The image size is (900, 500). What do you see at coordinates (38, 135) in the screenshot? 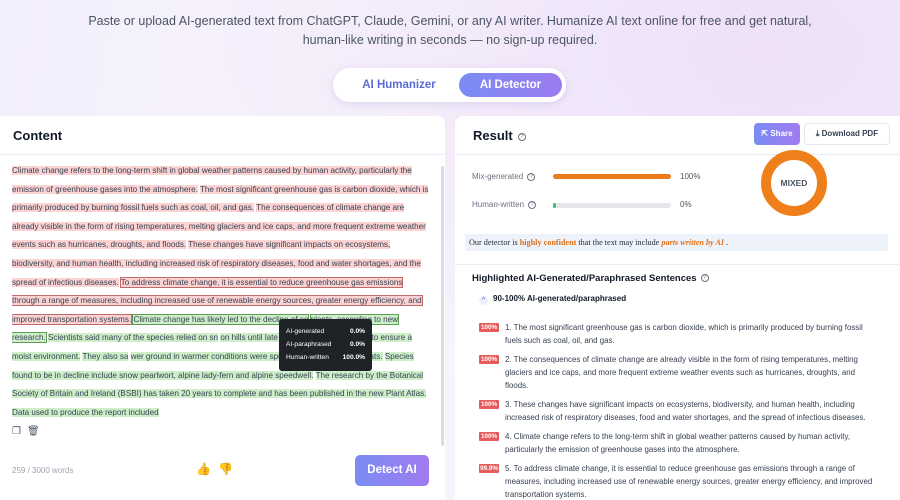
I see `content-title: Content` at bounding box center [38, 135].